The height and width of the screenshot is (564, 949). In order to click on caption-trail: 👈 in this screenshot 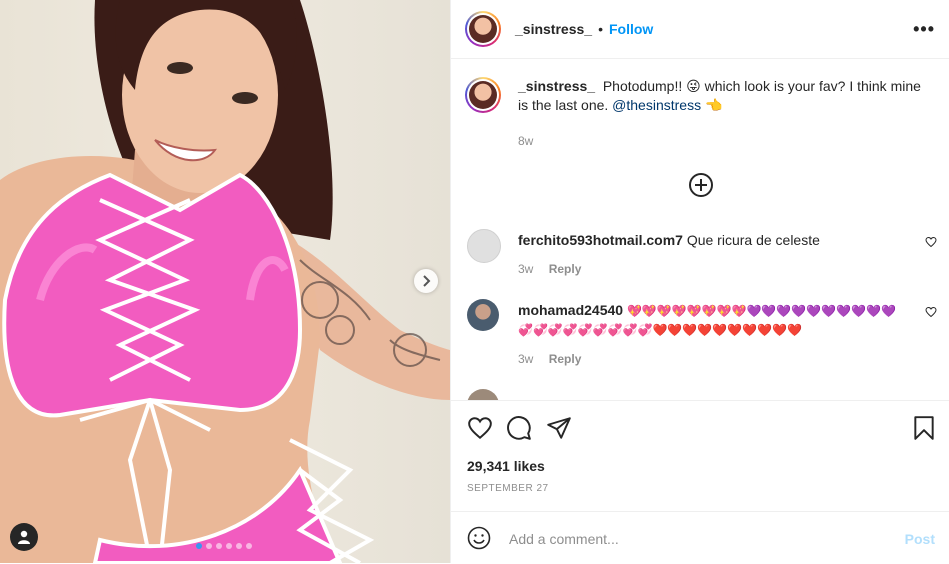, I will do `click(712, 105)`.